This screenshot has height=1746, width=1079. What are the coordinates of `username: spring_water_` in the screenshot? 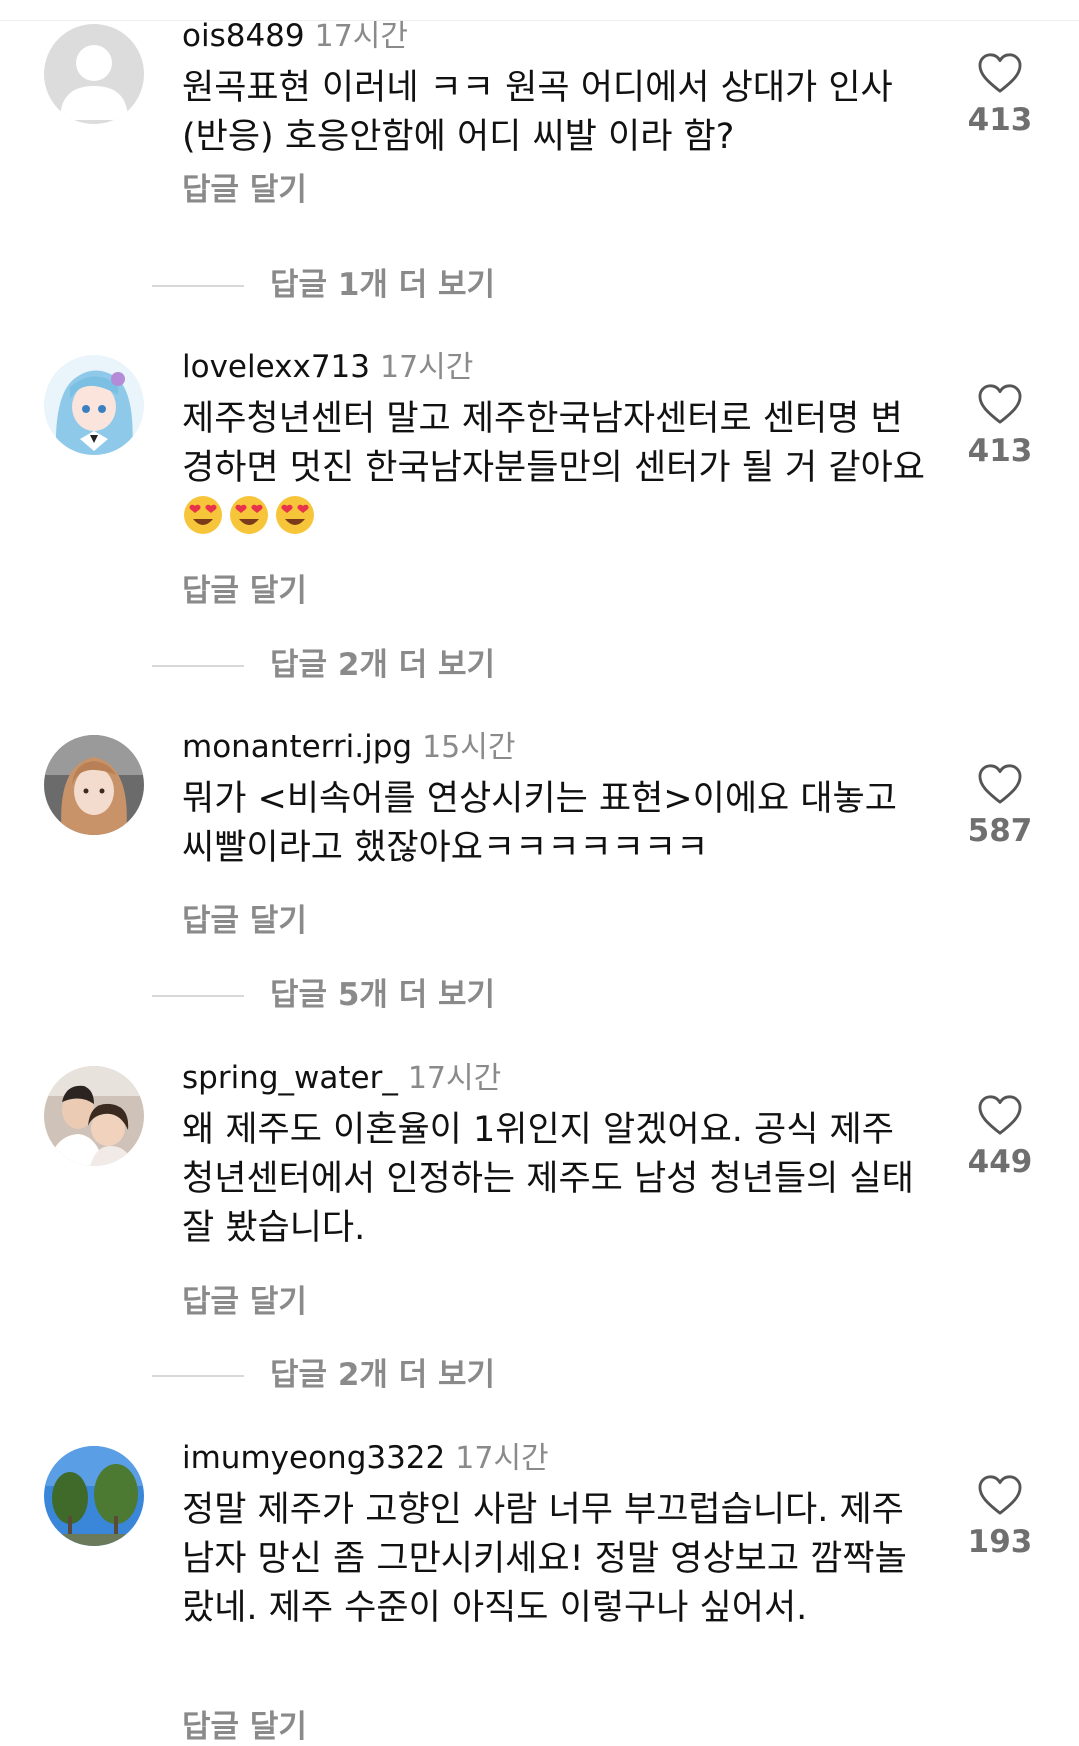 It's located at (290, 1078).